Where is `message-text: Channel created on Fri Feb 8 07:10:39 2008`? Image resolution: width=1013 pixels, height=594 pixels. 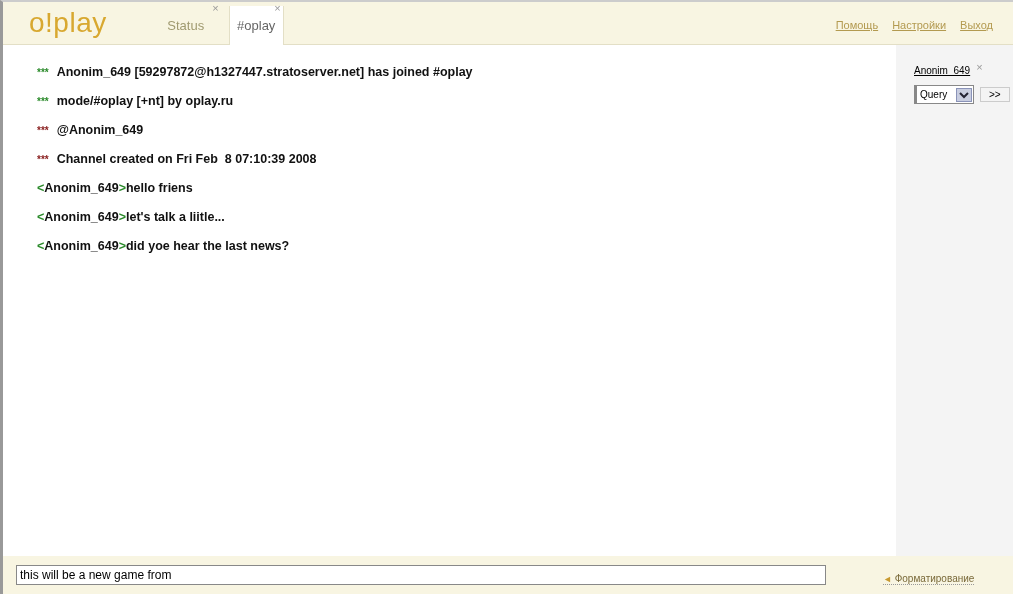 message-text: Channel created on Fri Feb 8 07:10:39 2008 is located at coordinates (186, 159).